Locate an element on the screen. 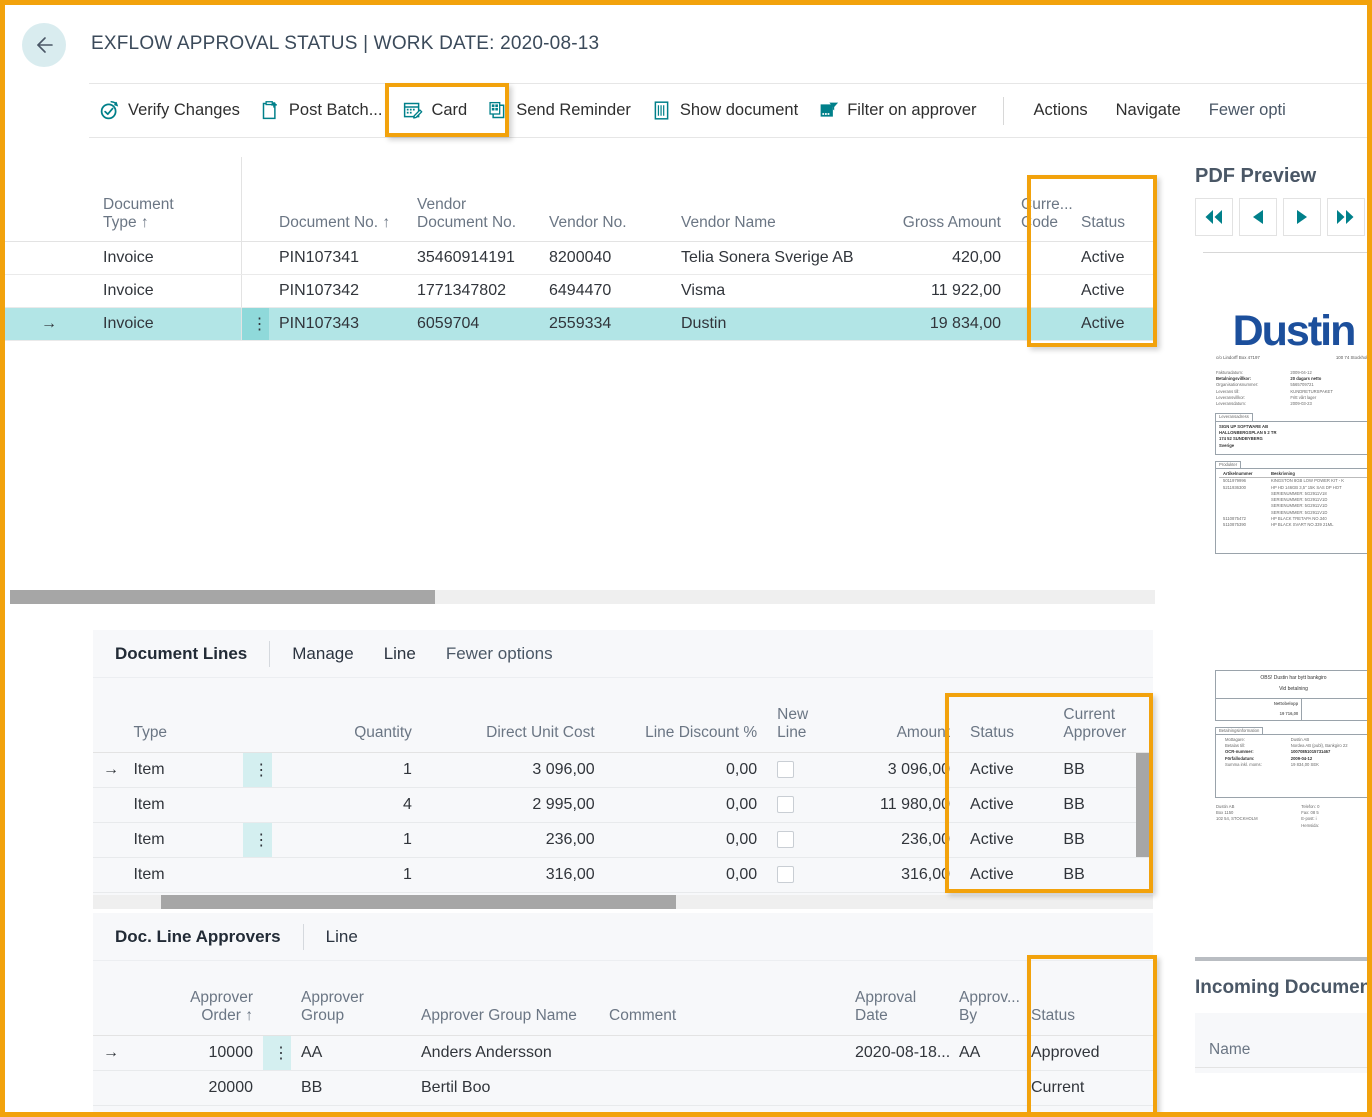  document-lines-line-action: Line is located at coordinates (400, 654).